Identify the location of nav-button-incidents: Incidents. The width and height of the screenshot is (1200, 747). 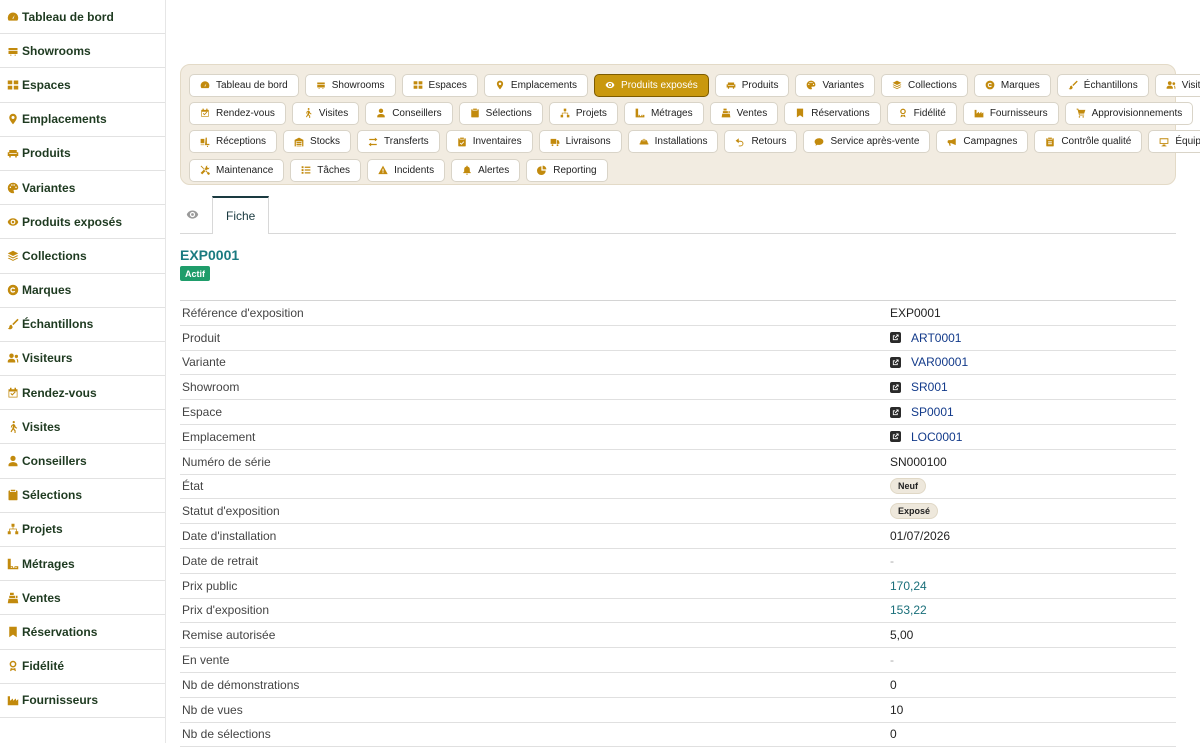
(406, 170).